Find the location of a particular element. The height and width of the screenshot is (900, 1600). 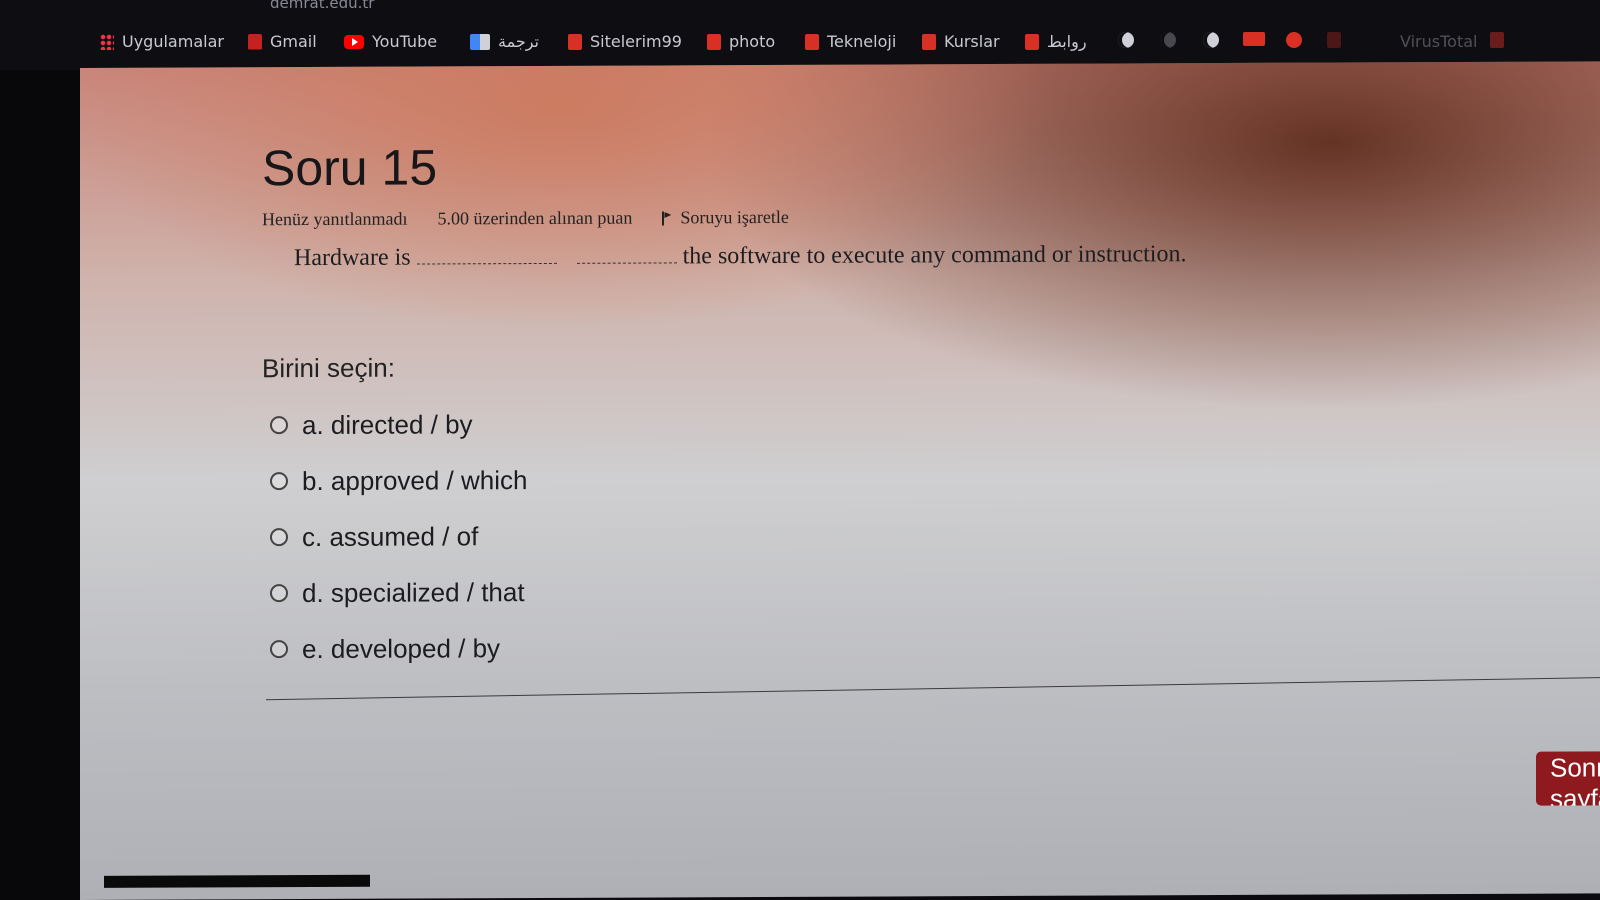

option-b: b. approved / which is located at coordinates (398, 480).